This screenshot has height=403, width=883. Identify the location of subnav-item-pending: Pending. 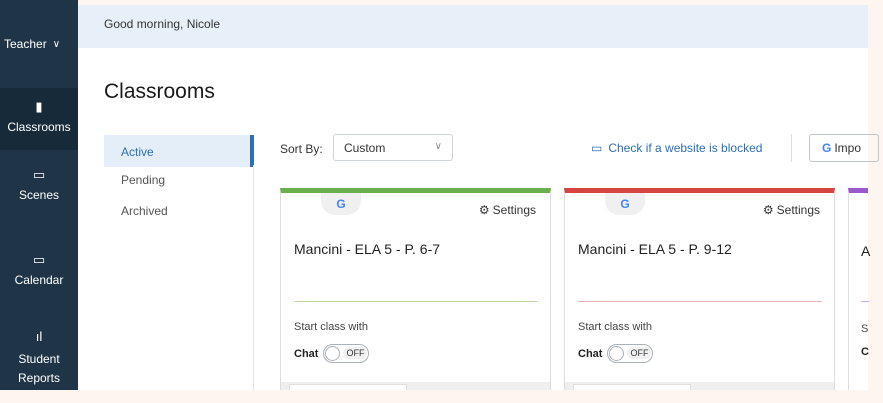
(179, 182).